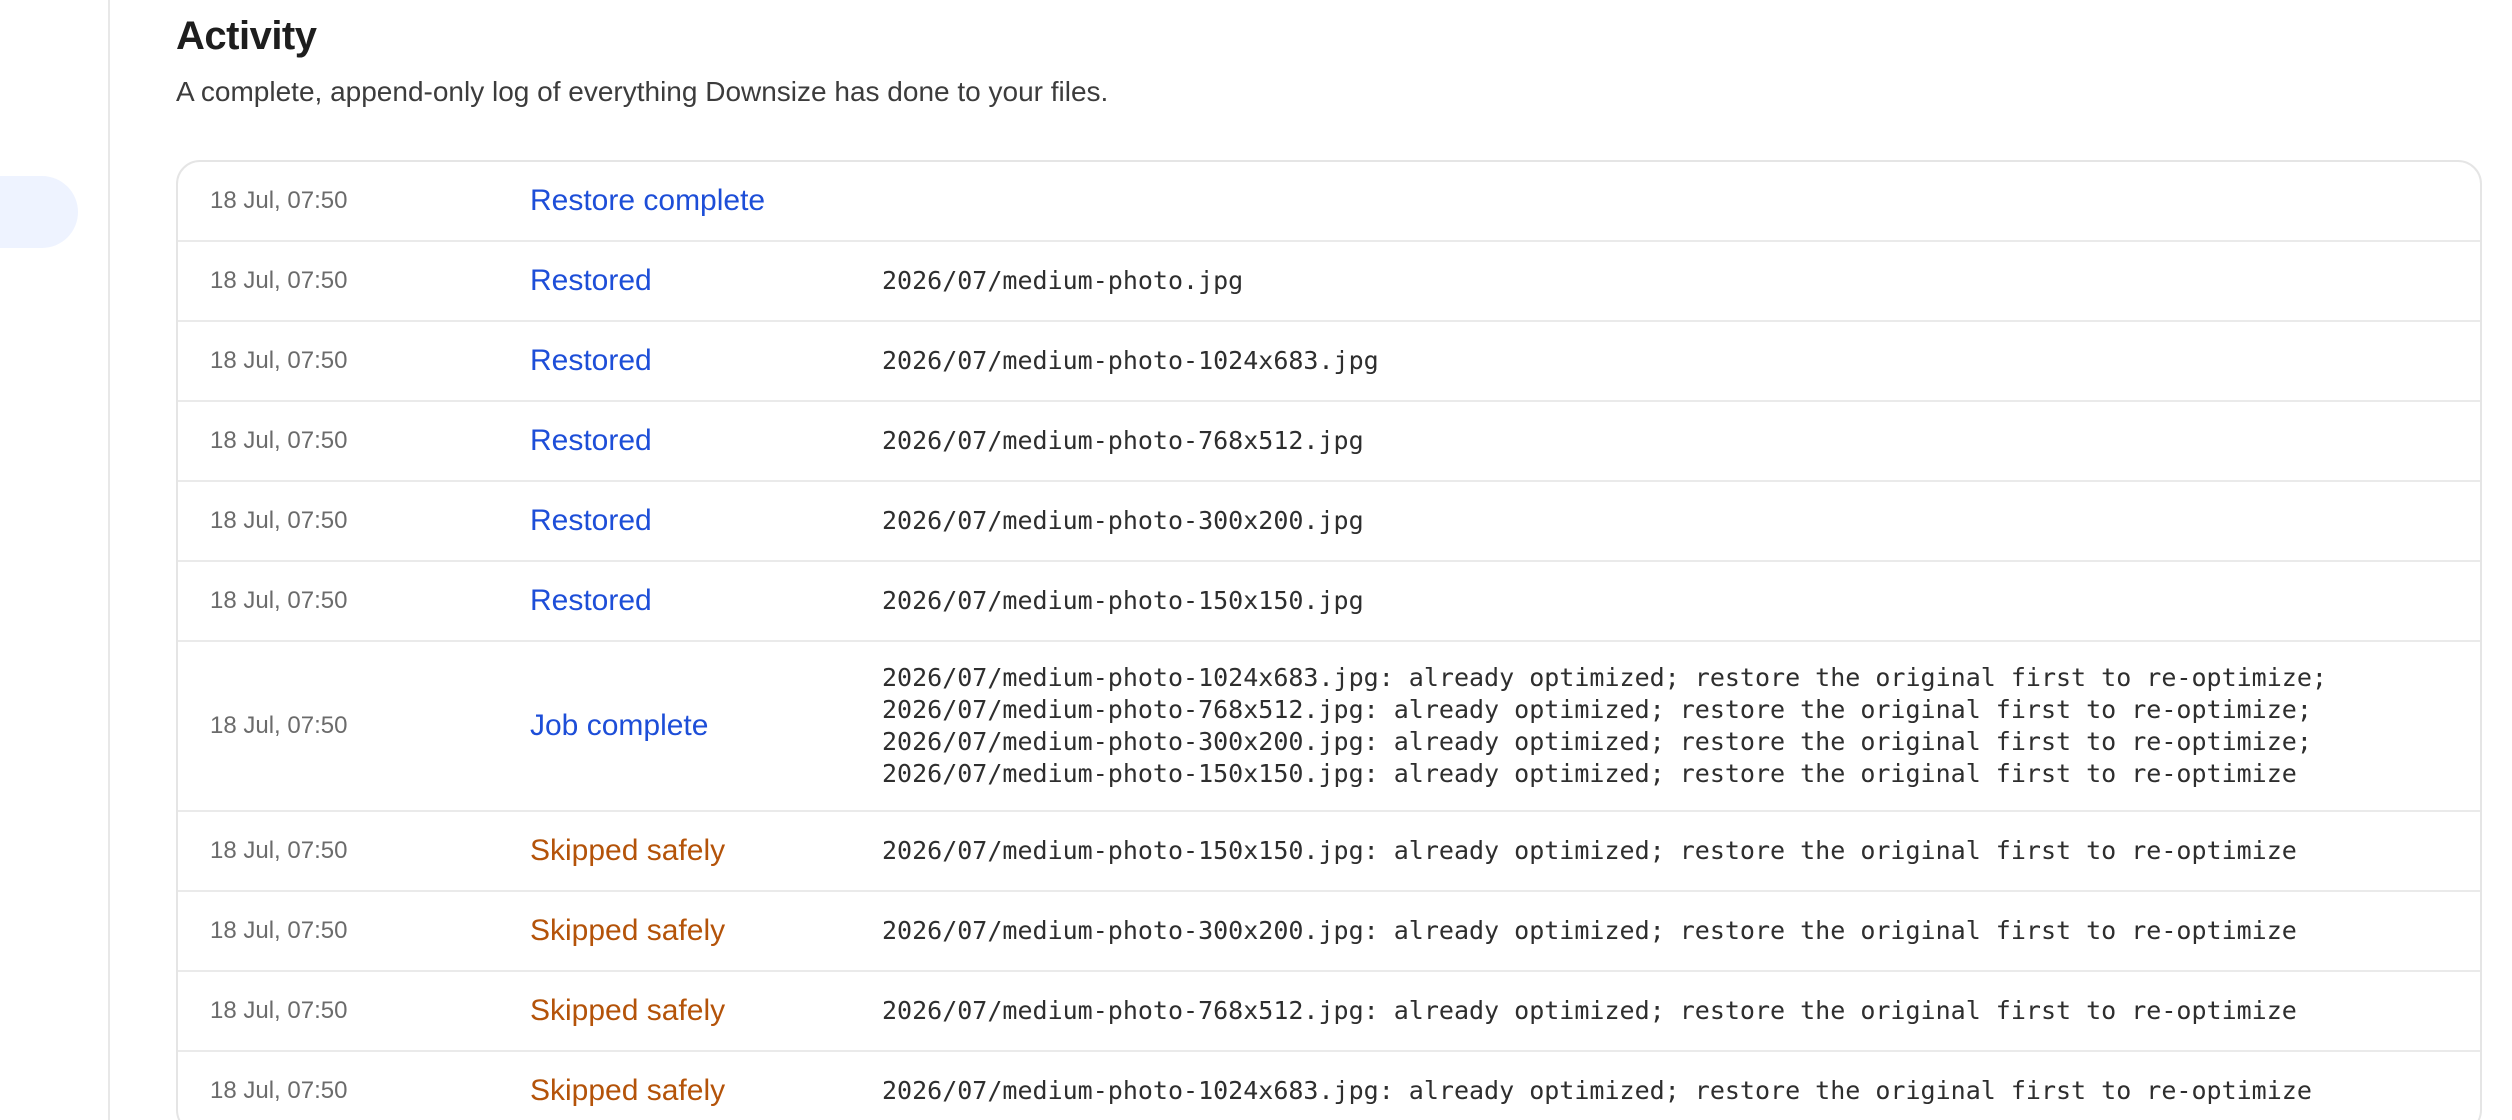 This screenshot has width=2512, height=1120. What do you see at coordinates (246, 36) in the screenshot?
I see `page-title: Activity` at bounding box center [246, 36].